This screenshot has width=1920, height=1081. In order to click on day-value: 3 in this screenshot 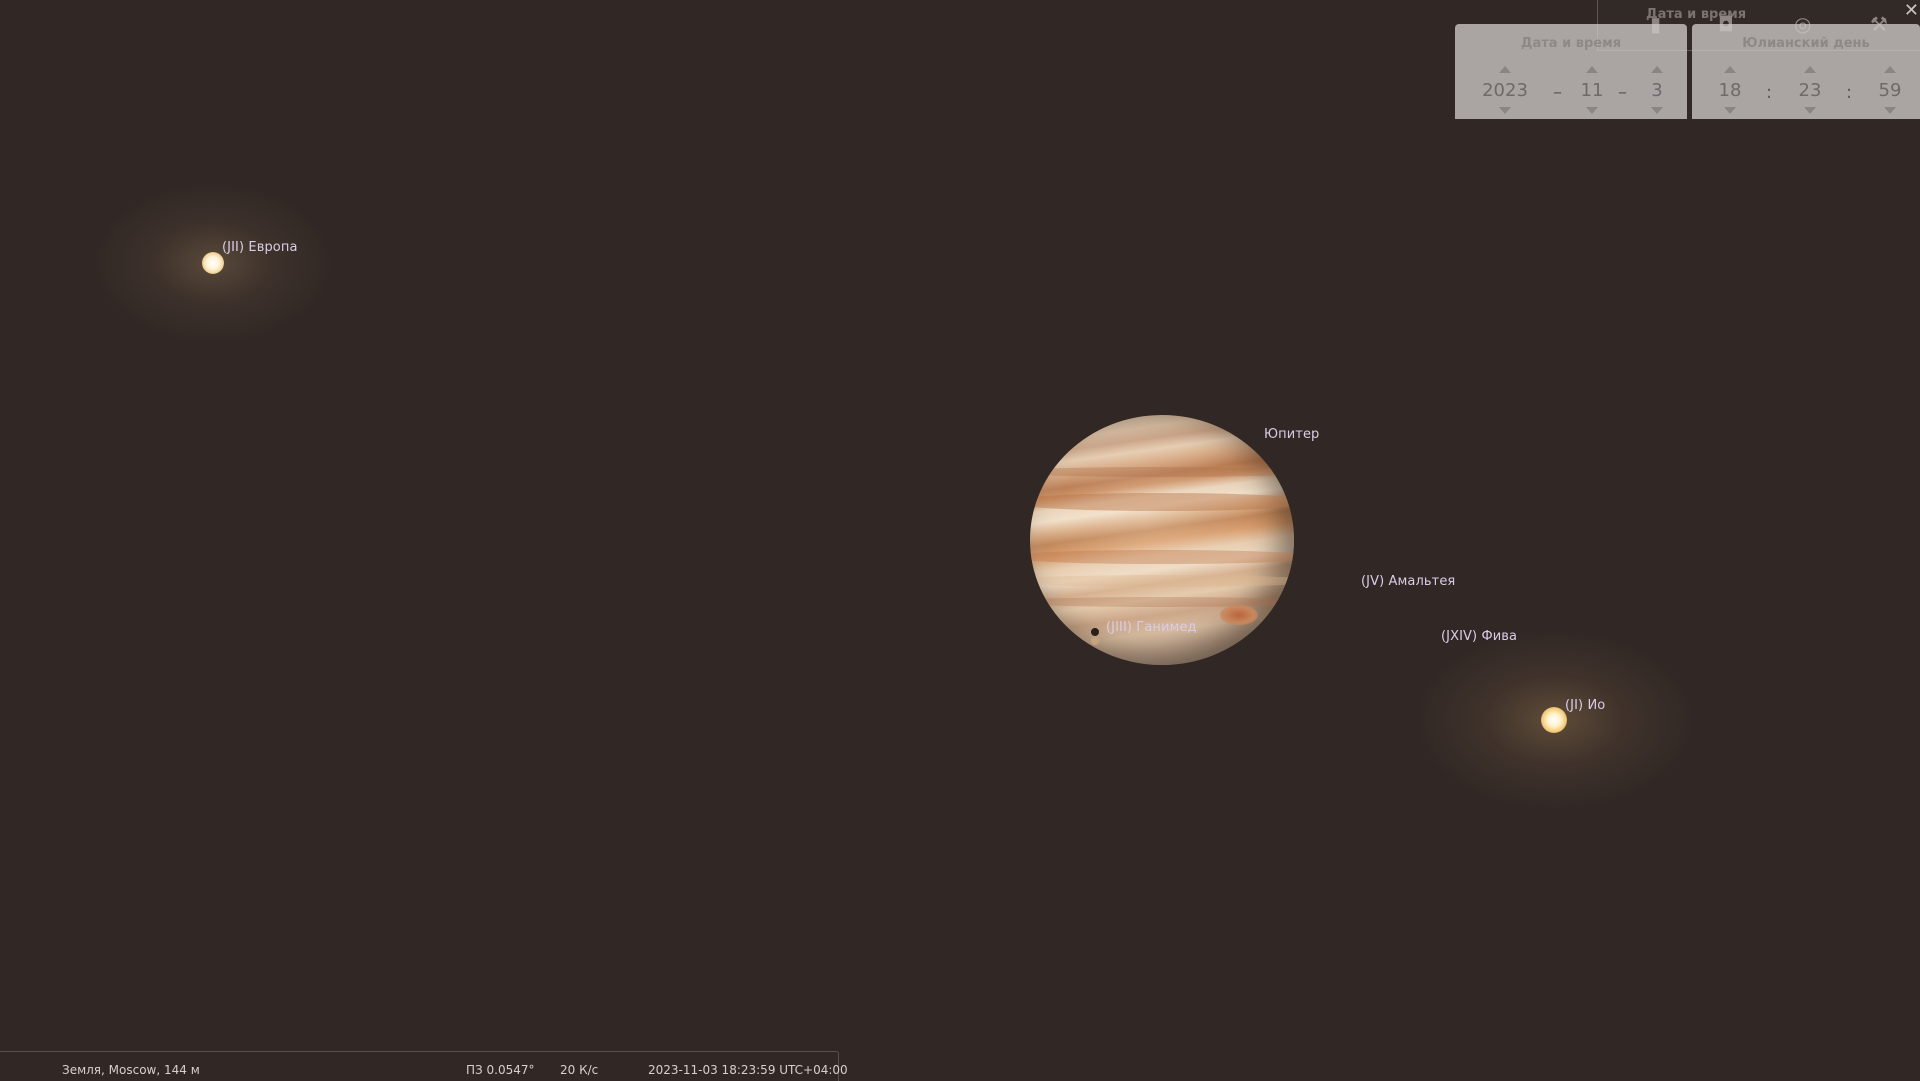, I will do `click(1657, 90)`.